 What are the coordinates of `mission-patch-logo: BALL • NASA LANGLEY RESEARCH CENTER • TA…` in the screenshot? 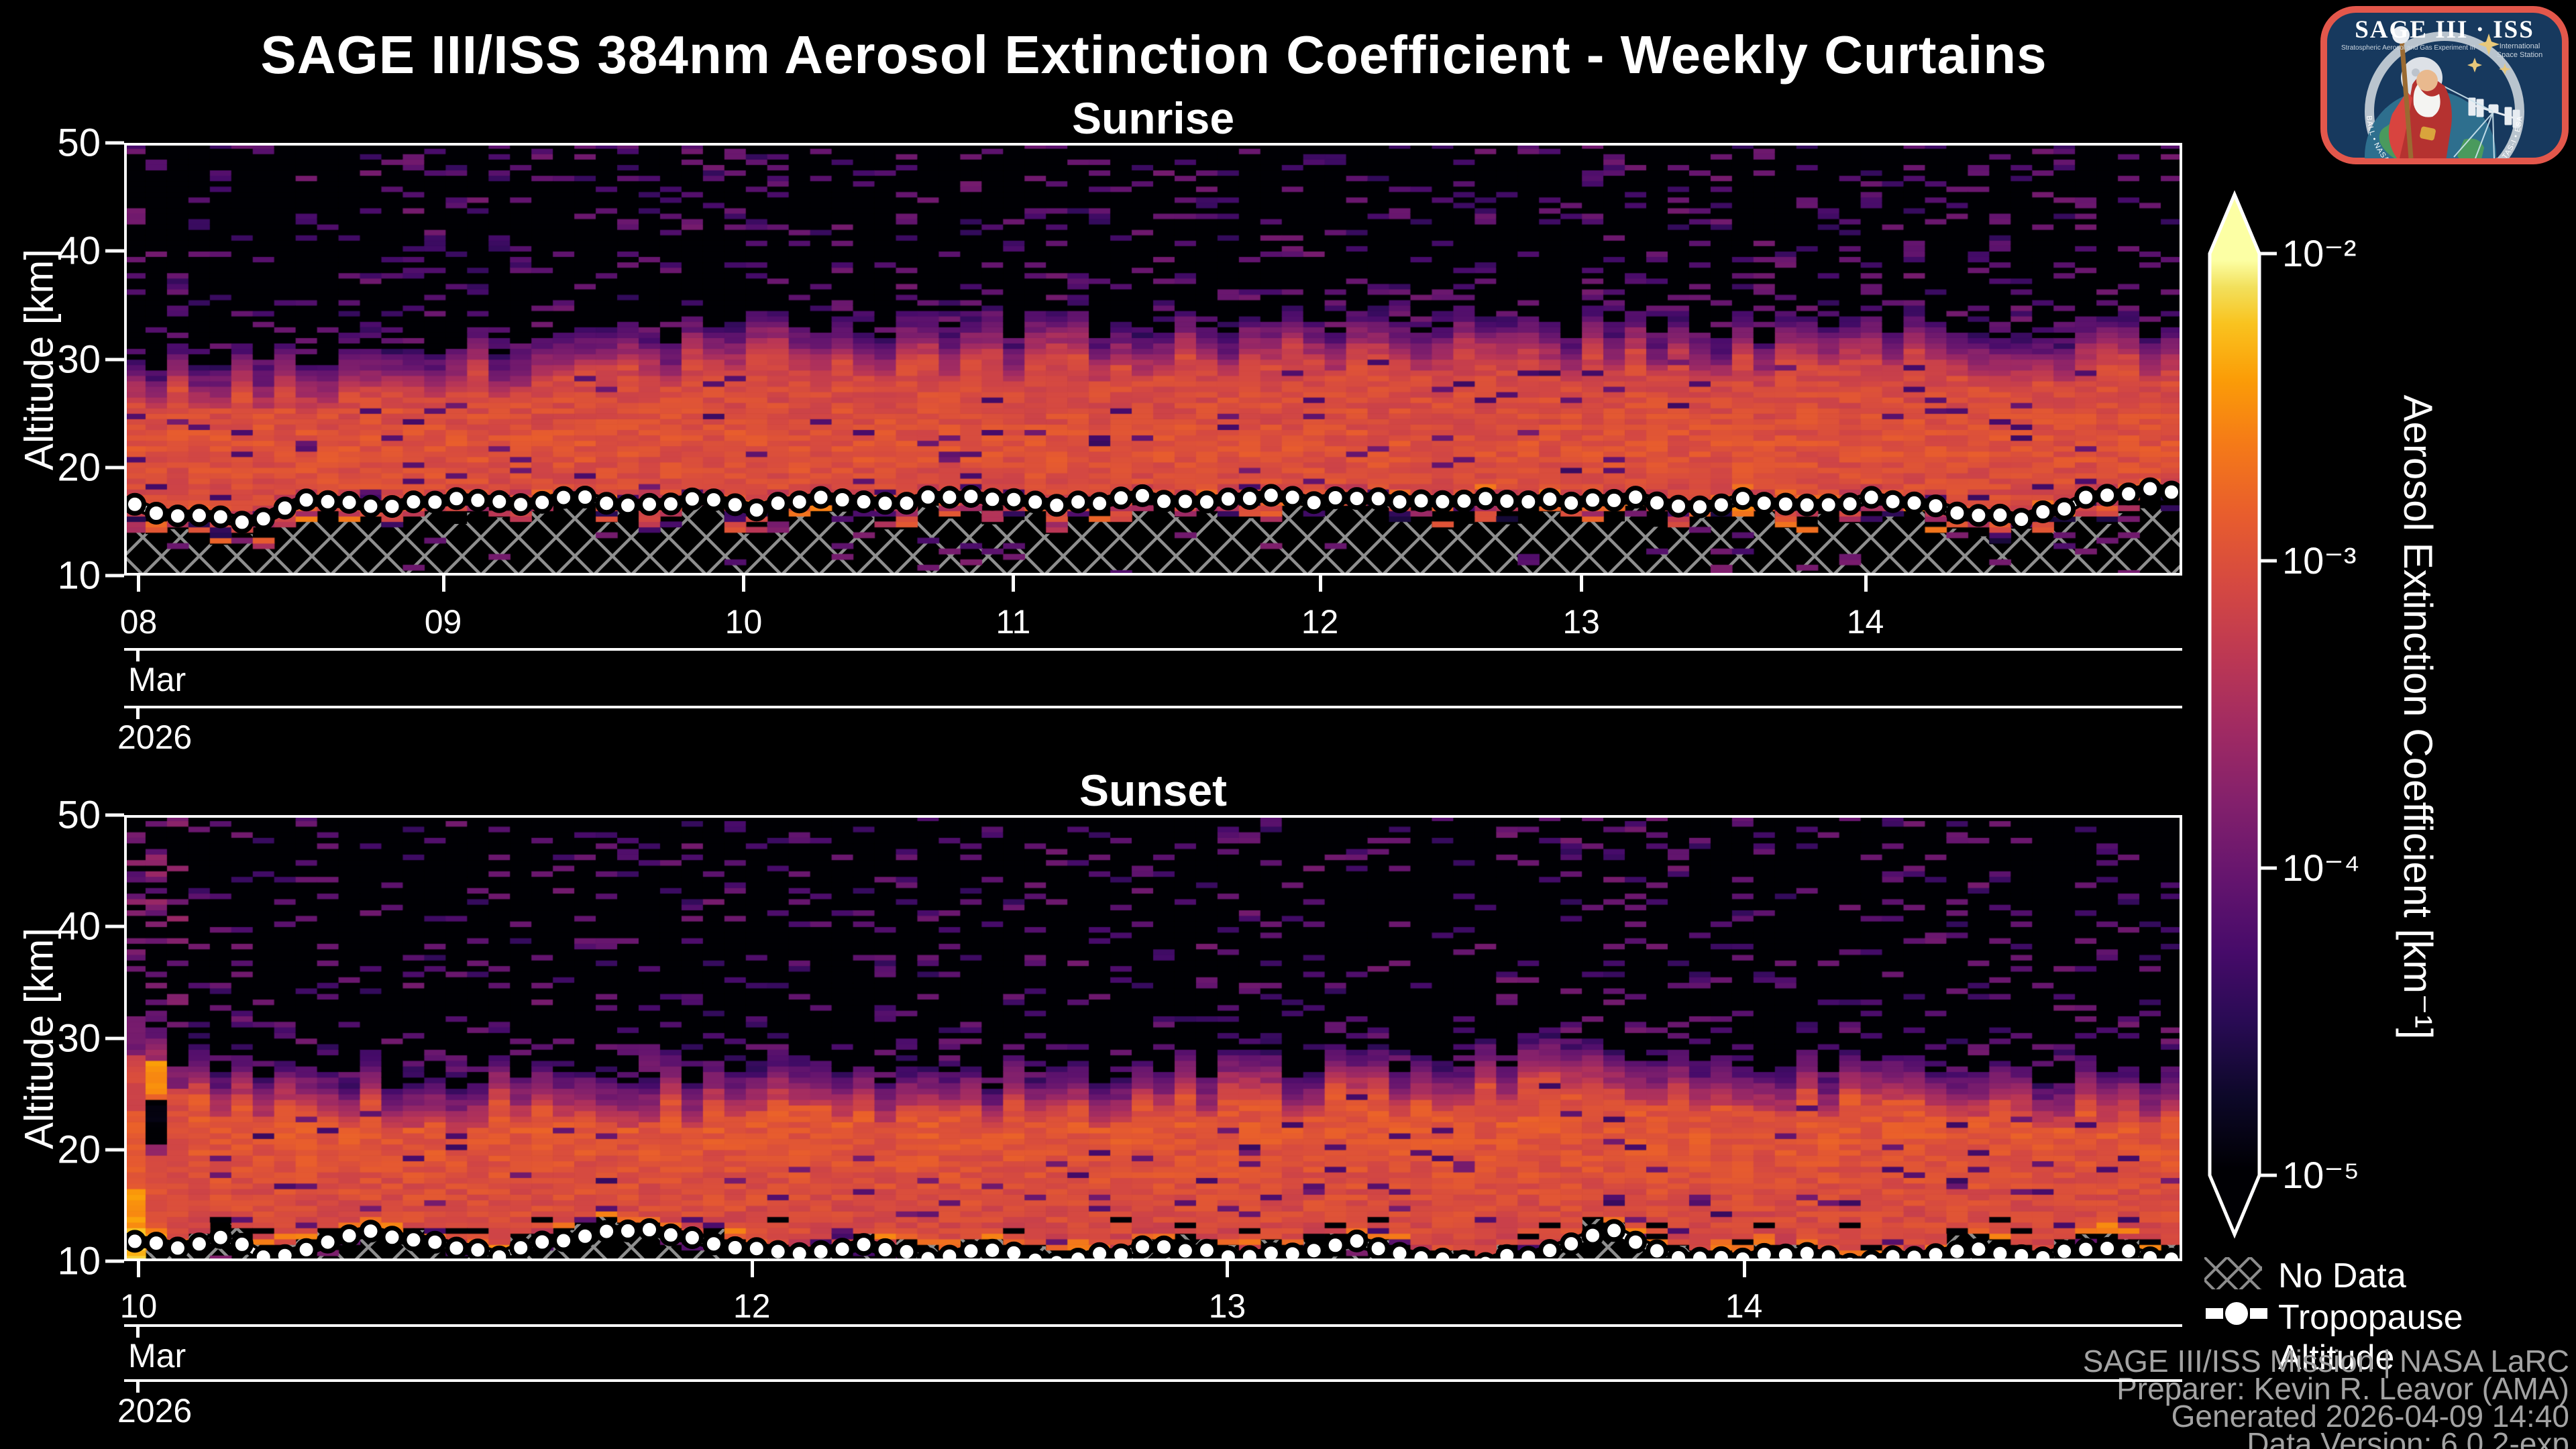 It's located at (2444, 85).